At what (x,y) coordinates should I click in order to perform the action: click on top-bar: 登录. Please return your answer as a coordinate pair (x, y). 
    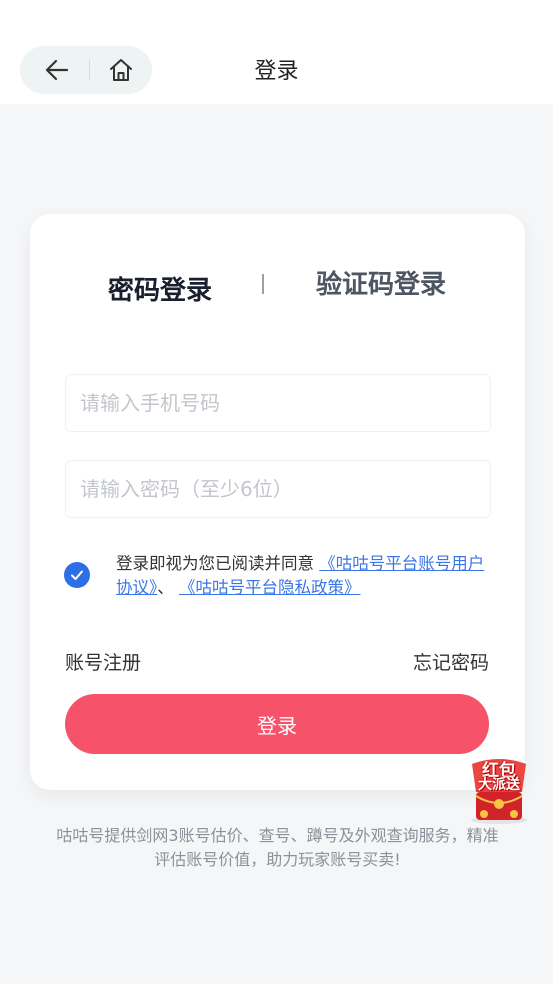
    Looking at the image, I should click on (276, 52).